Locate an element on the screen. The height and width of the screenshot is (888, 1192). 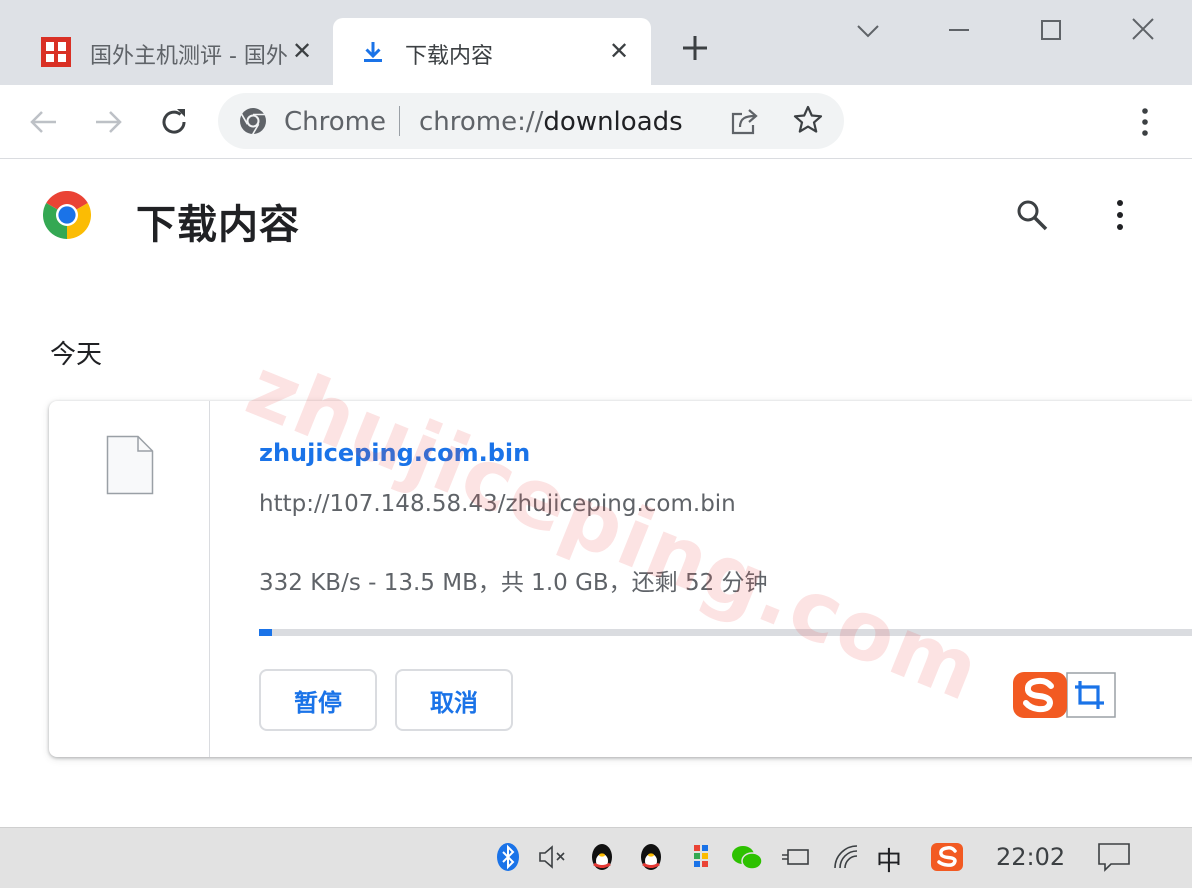
download-icon is located at coordinates (373, 52).